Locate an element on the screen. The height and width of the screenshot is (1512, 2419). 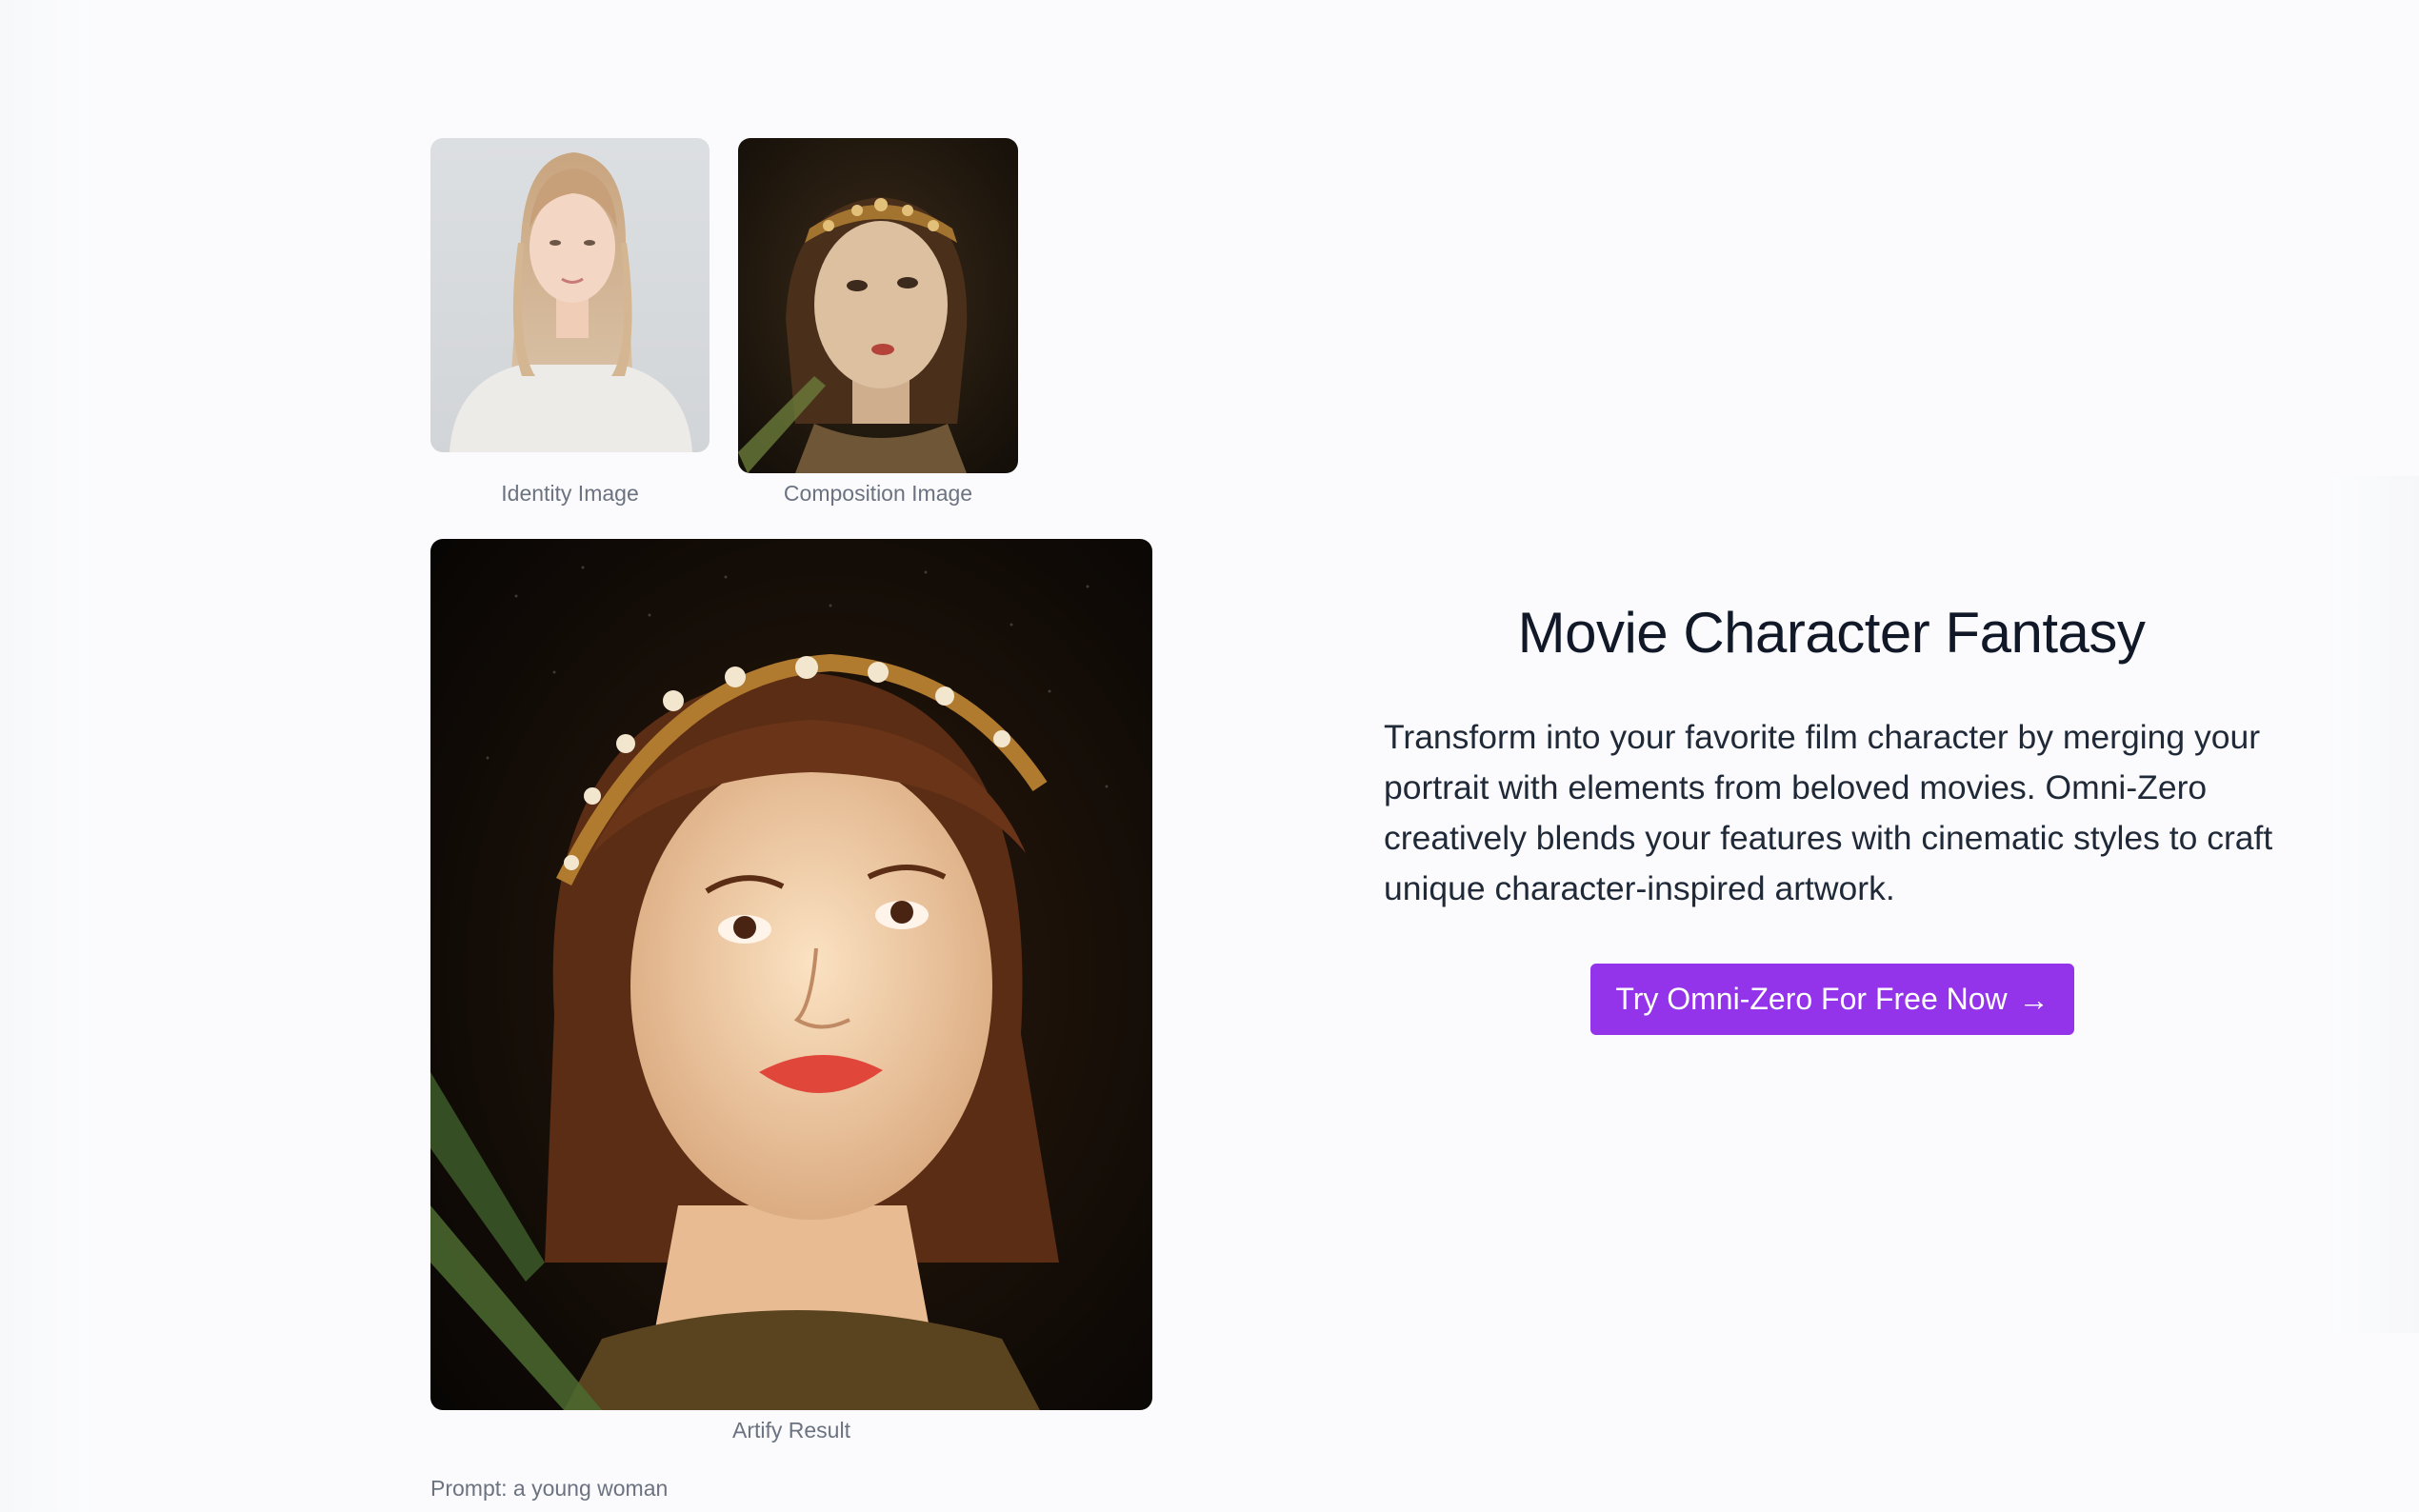
composition-image-caption: Composition Image is located at coordinates (878, 493).